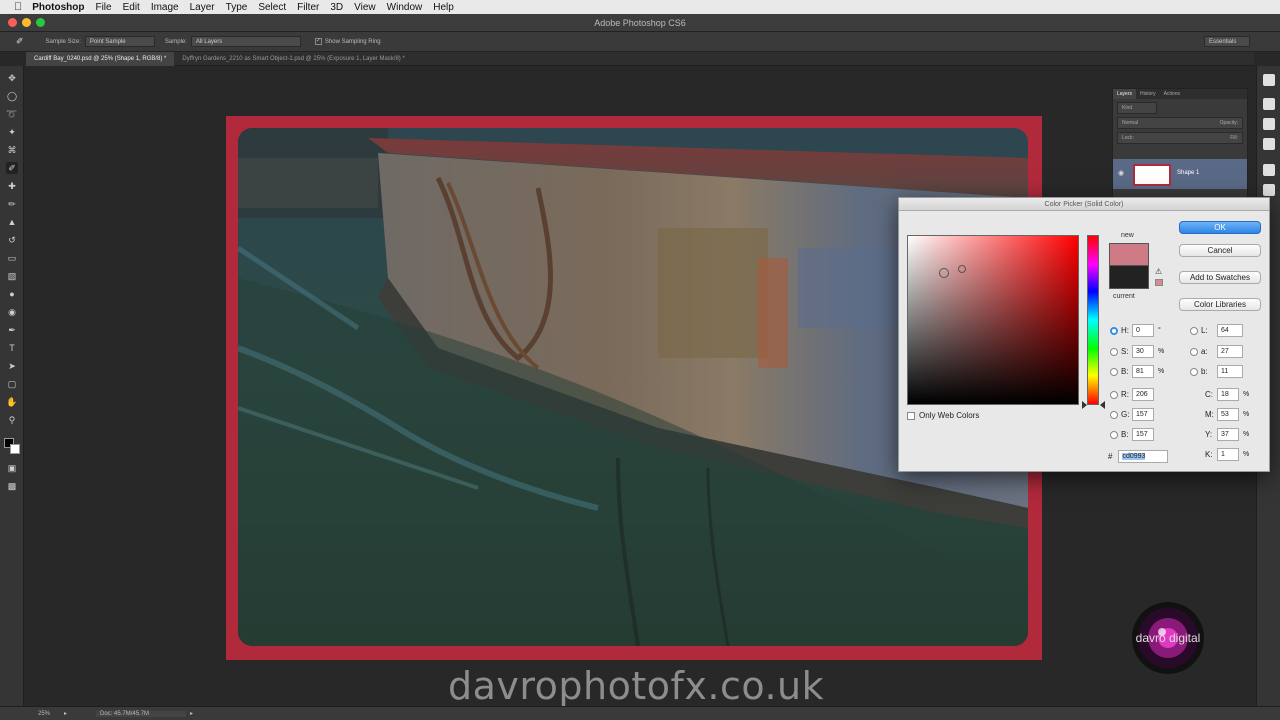 This screenshot has height=720, width=1280. Describe the element at coordinates (1114, 414) in the screenshot. I see `green-radio` at that location.